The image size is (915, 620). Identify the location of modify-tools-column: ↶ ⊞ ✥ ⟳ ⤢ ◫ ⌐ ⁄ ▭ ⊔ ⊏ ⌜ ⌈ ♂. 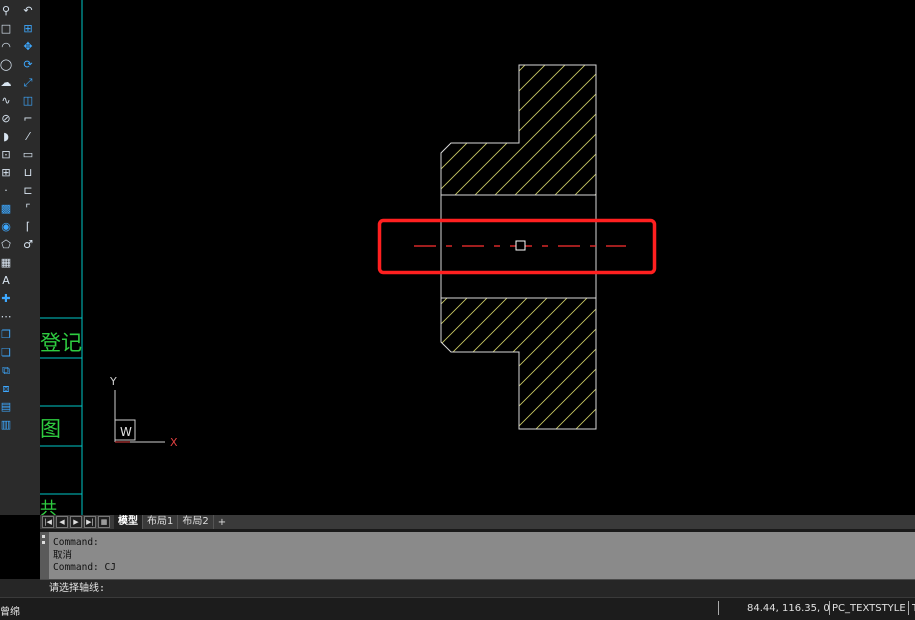
(28, 128).